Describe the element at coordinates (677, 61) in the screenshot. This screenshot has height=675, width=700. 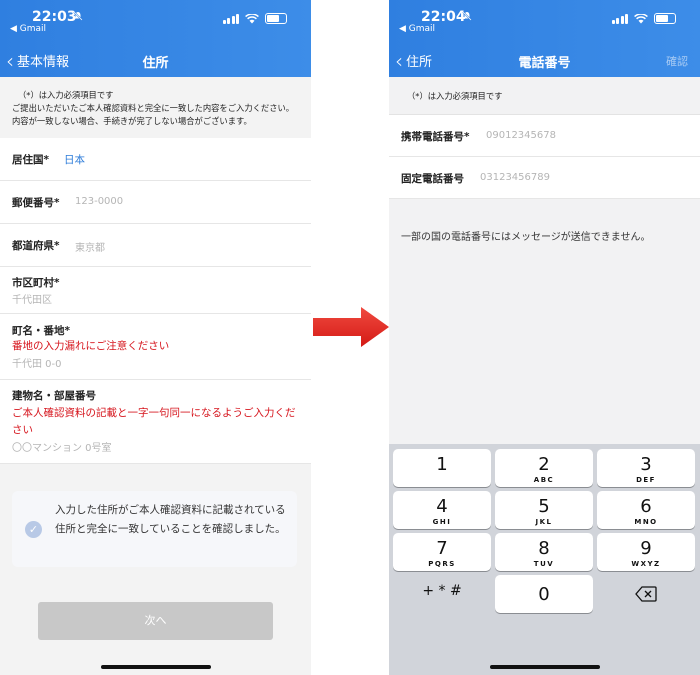
I see `confirm-button: 確認` at that location.